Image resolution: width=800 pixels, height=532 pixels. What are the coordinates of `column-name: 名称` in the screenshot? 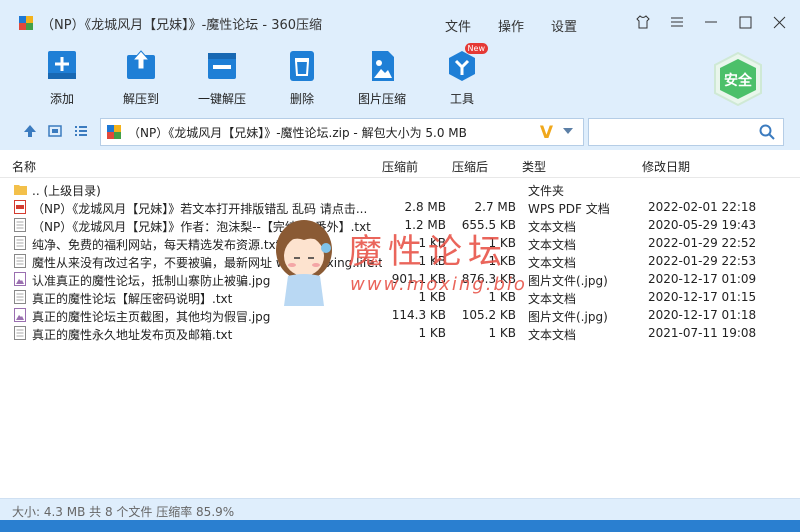 It's located at (24, 166).